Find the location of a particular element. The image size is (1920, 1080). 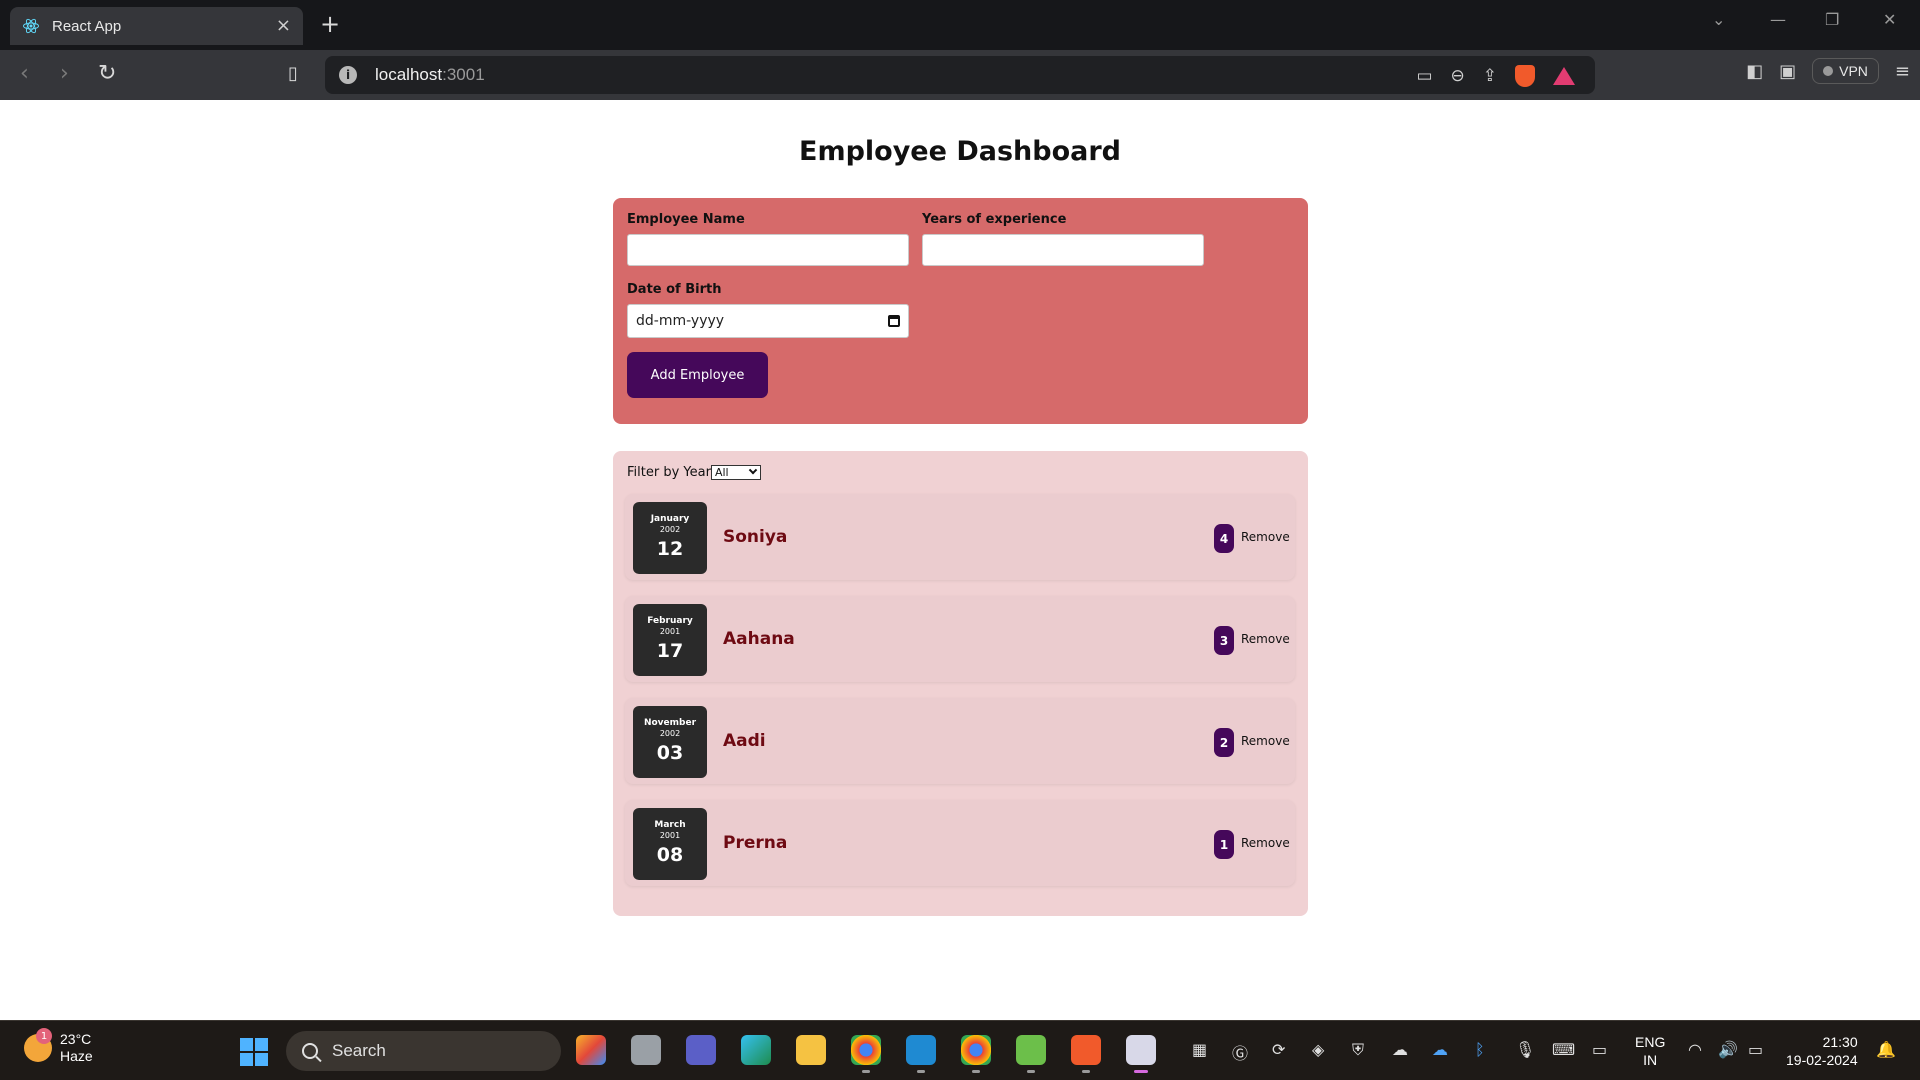

teams-chat-icon is located at coordinates (701, 1050).